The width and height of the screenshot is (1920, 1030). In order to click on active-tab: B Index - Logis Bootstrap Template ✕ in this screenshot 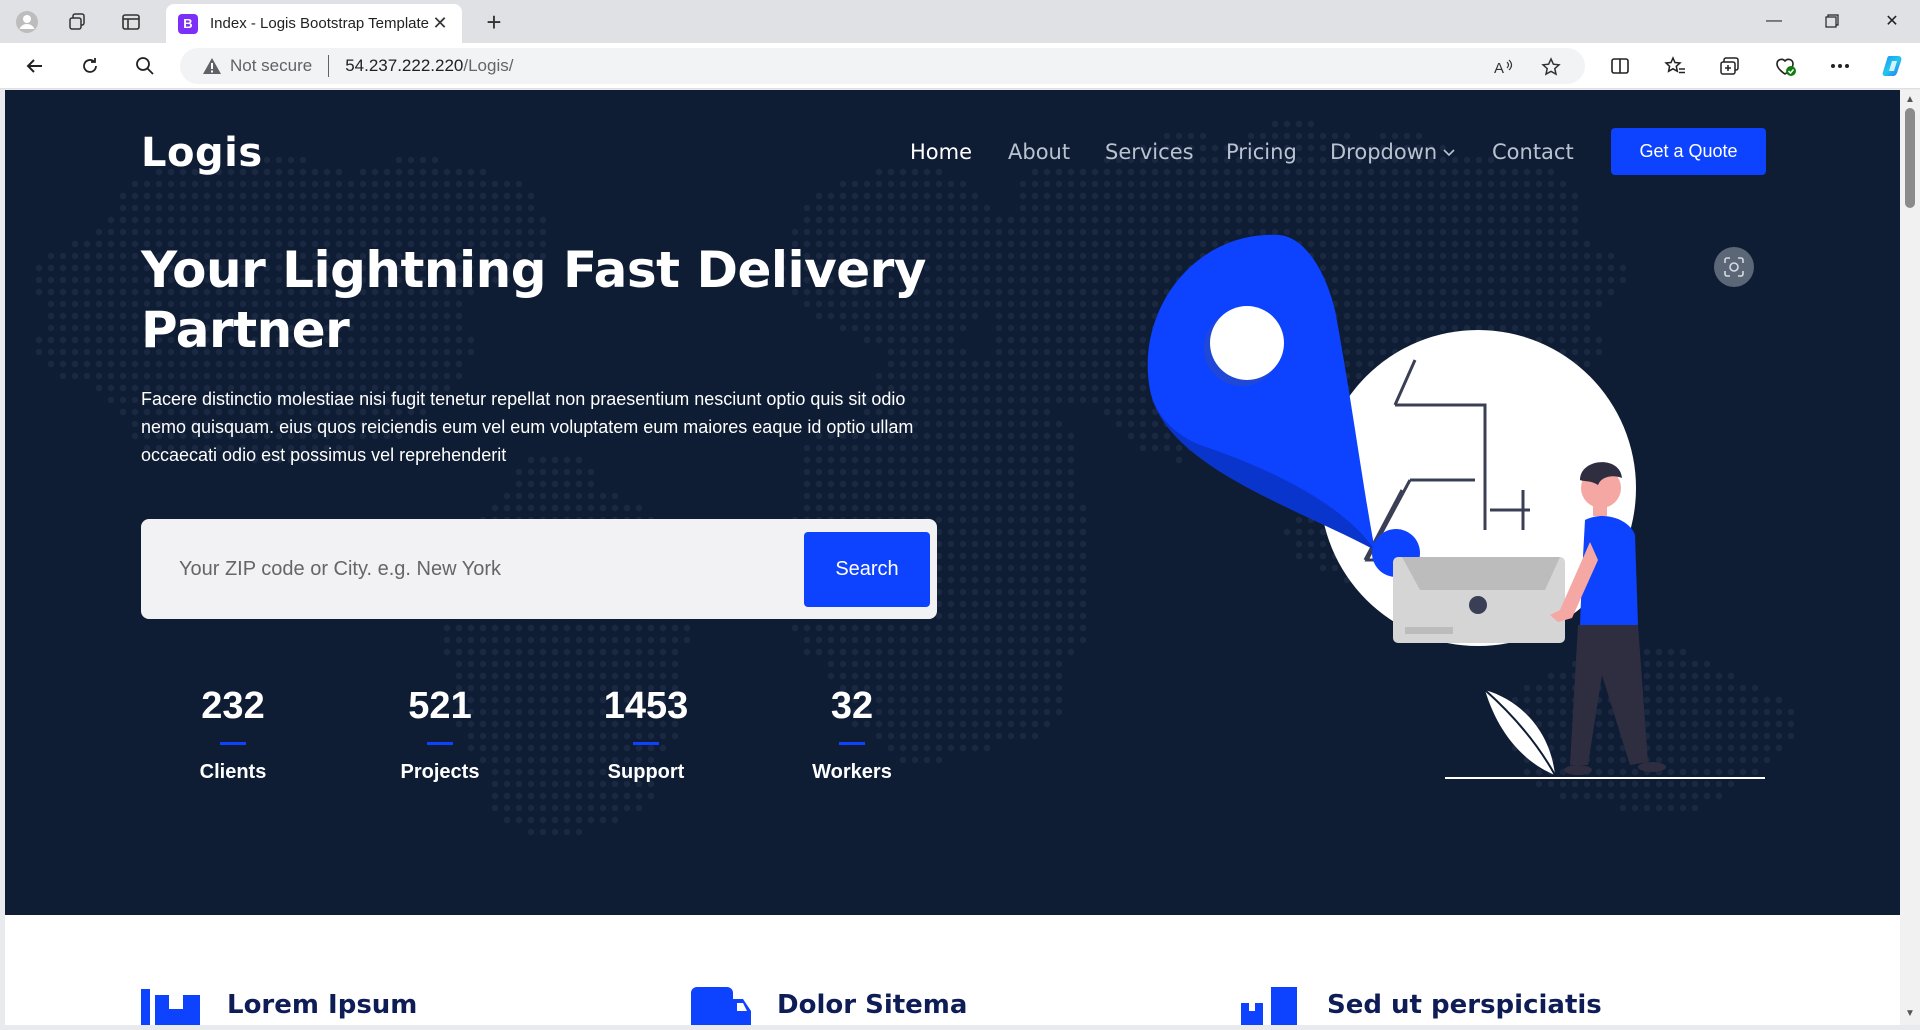, I will do `click(314, 23)`.